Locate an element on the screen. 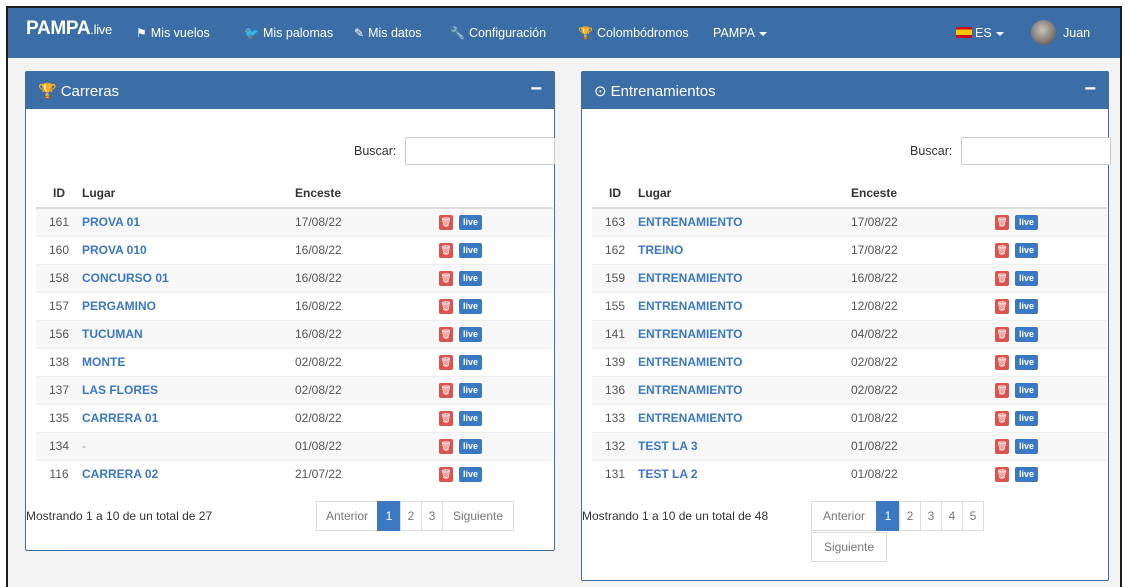  cell-lugar-link: CONCURSO 01 is located at coordinates (188, 277).